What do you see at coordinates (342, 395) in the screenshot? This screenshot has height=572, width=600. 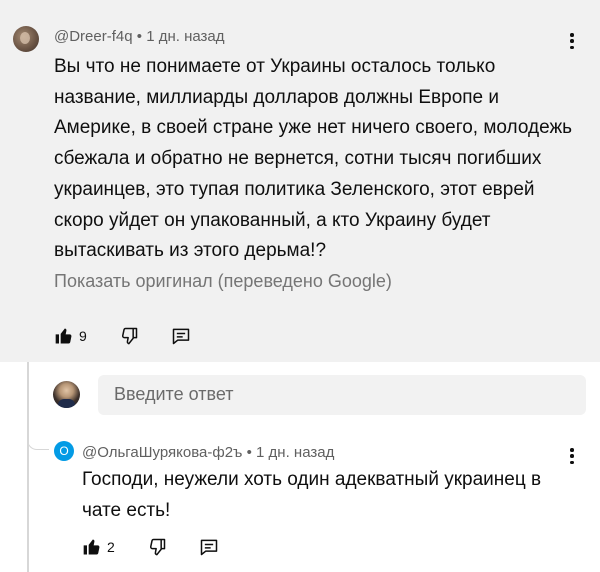 I see `reply-input: Введите ответ` at bounding box center [342, 395].